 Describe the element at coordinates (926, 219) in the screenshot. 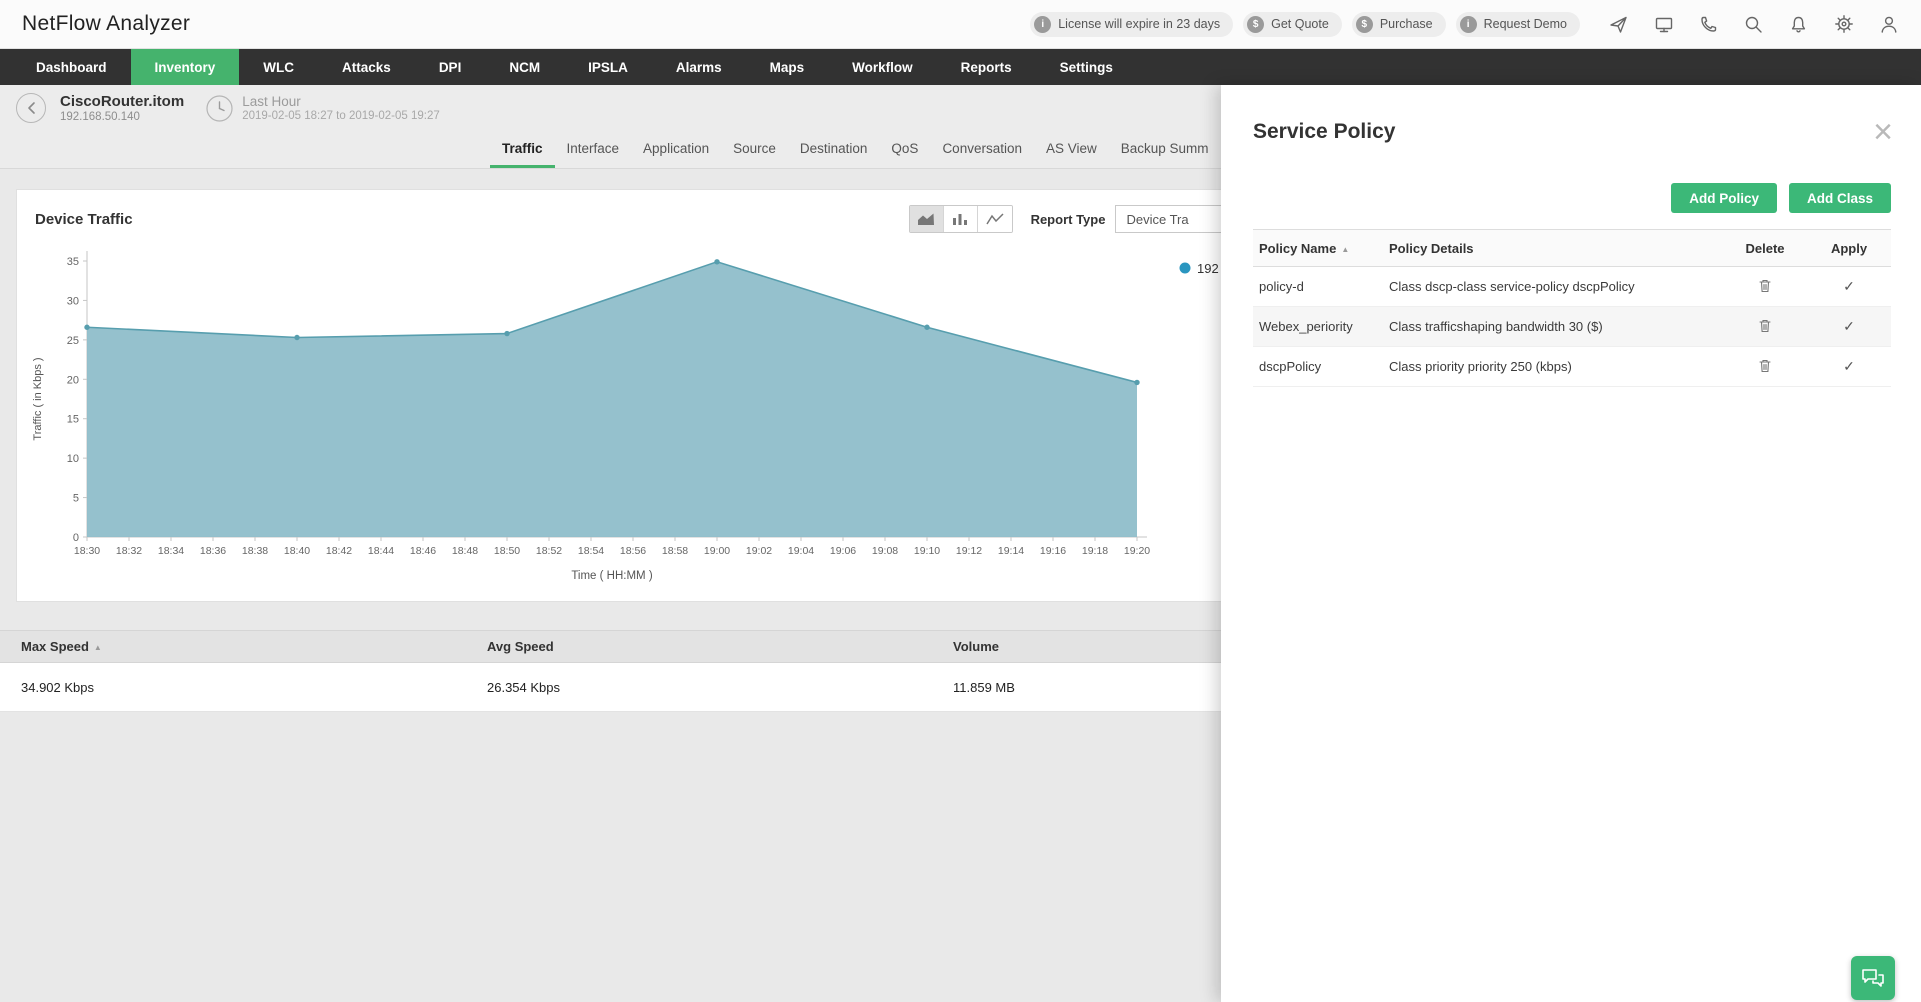

I see `area-chart-icon` at that location.